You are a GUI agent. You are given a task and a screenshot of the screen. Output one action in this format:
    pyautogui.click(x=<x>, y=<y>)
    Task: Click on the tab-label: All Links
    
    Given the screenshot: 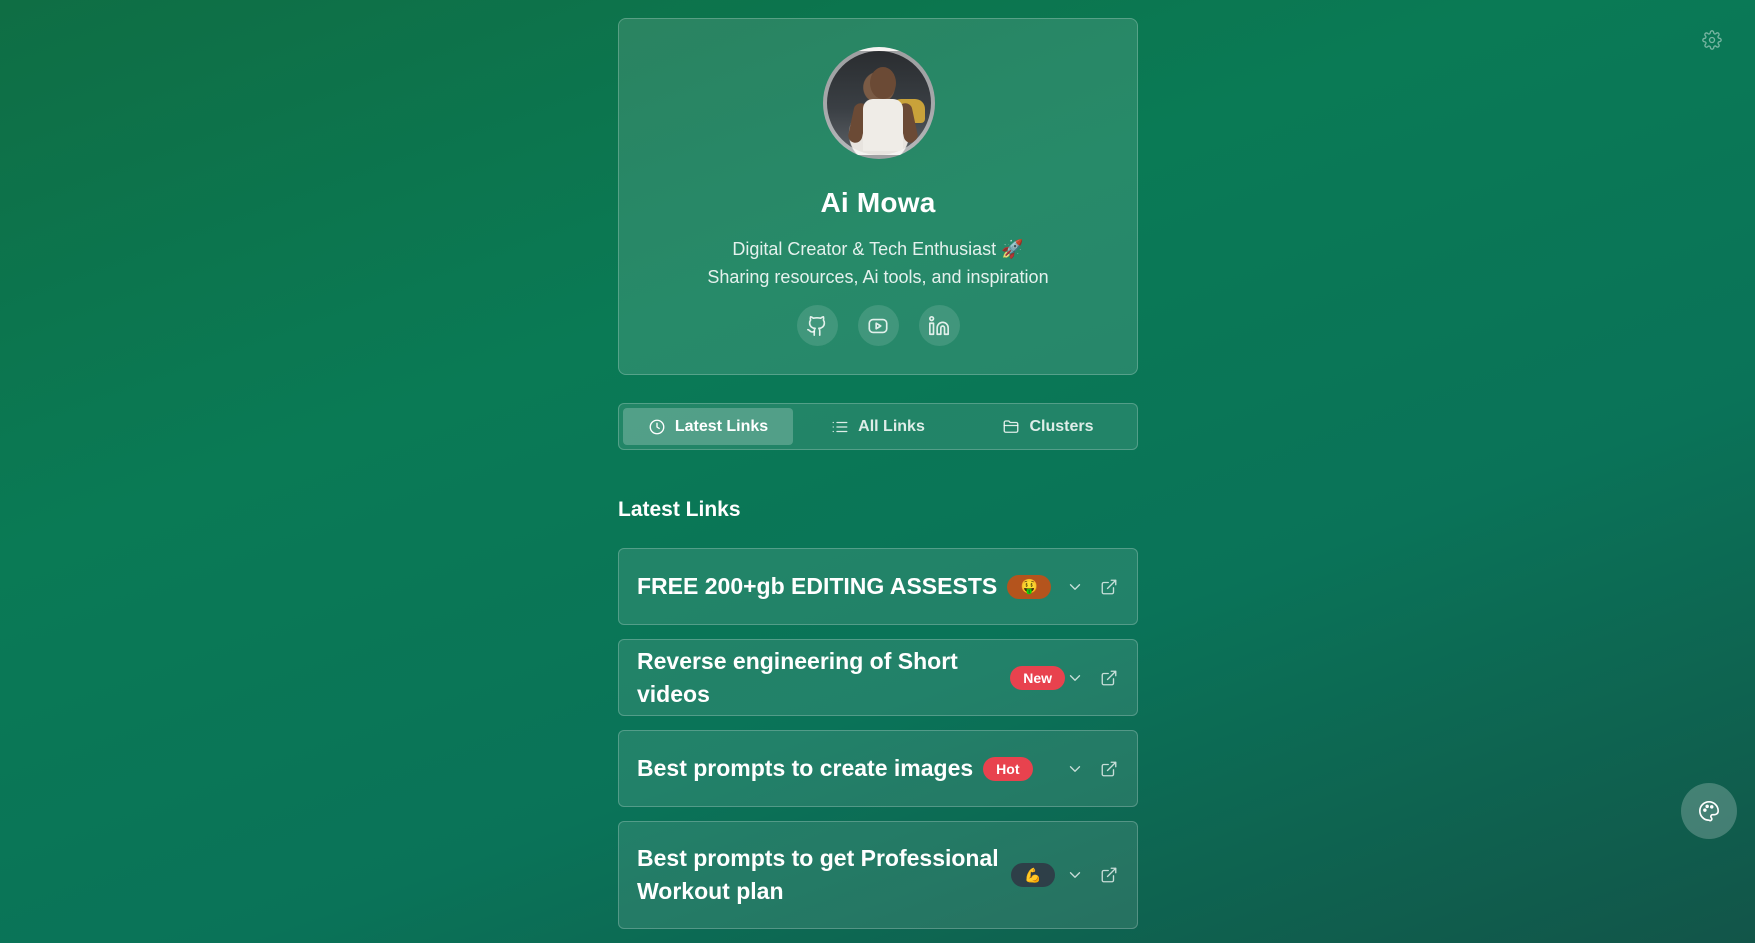 What is the action you would take?
    pyautogui.click(x=891, y=426)
    